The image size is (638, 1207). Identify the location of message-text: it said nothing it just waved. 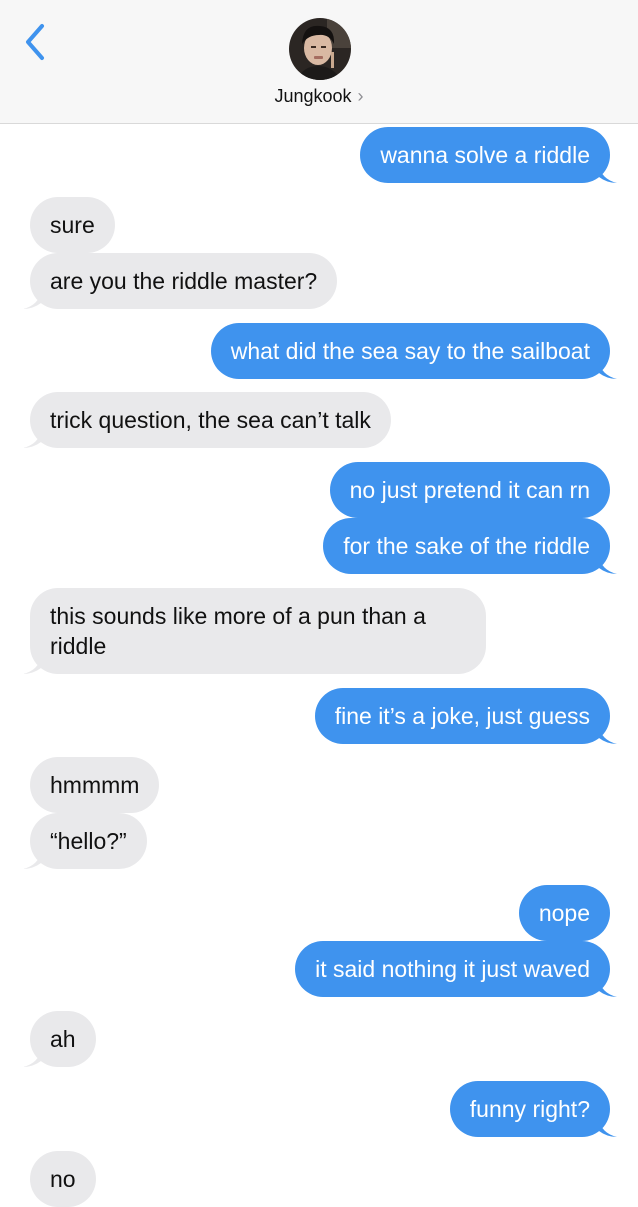
(452, 969).